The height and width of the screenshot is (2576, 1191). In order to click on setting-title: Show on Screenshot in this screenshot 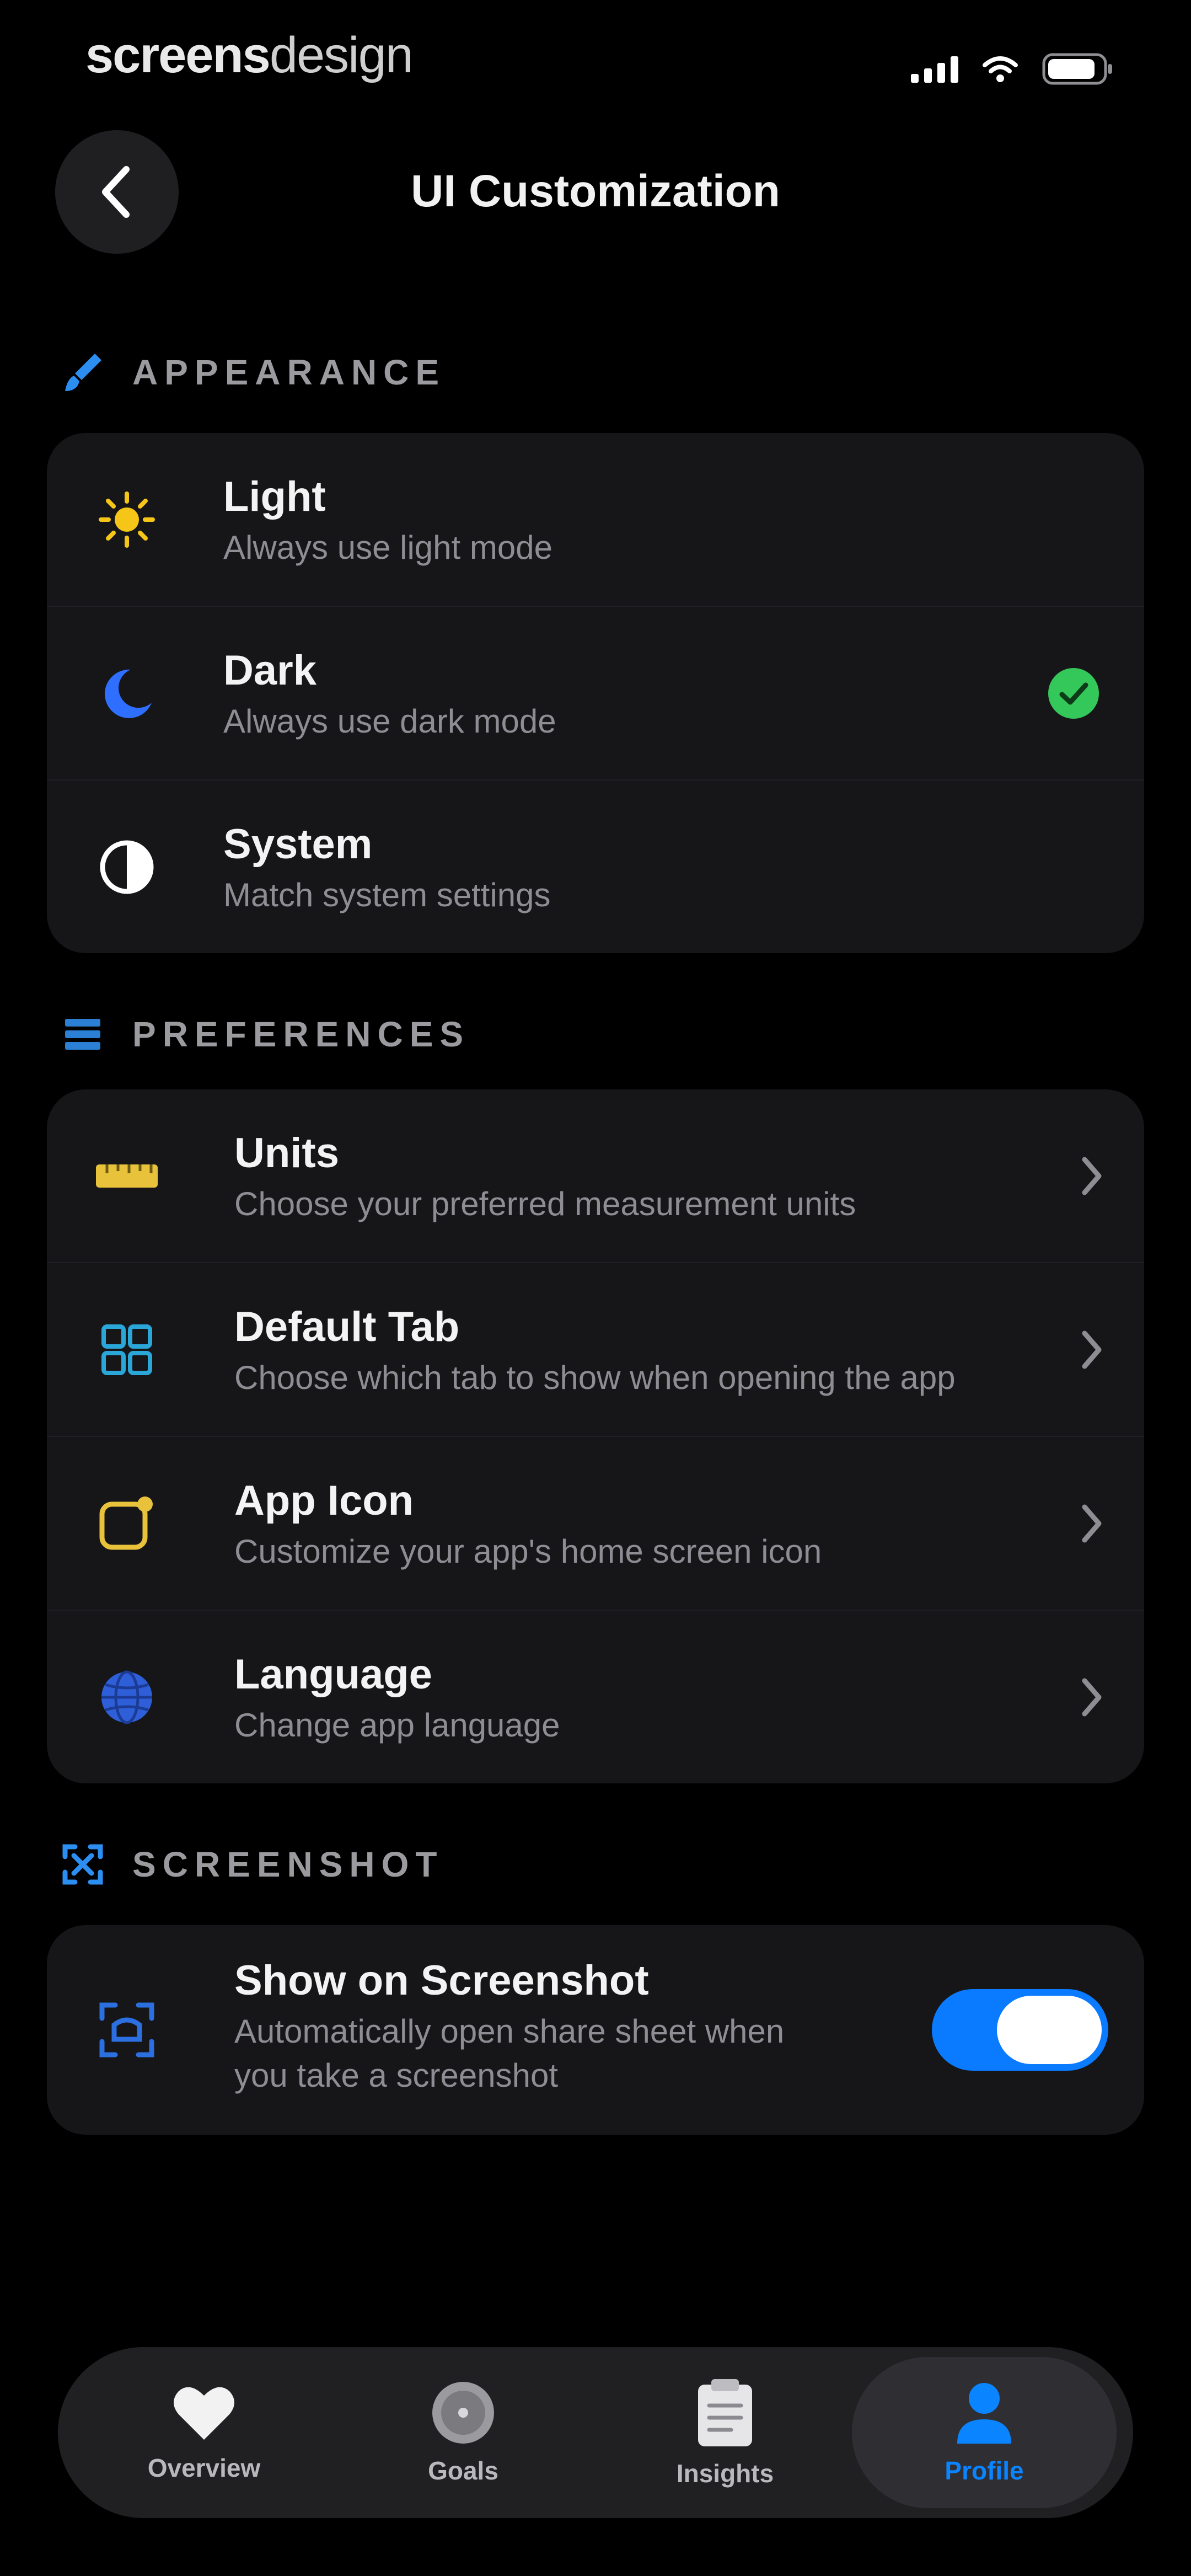, I will do `click(441, 1980)`.